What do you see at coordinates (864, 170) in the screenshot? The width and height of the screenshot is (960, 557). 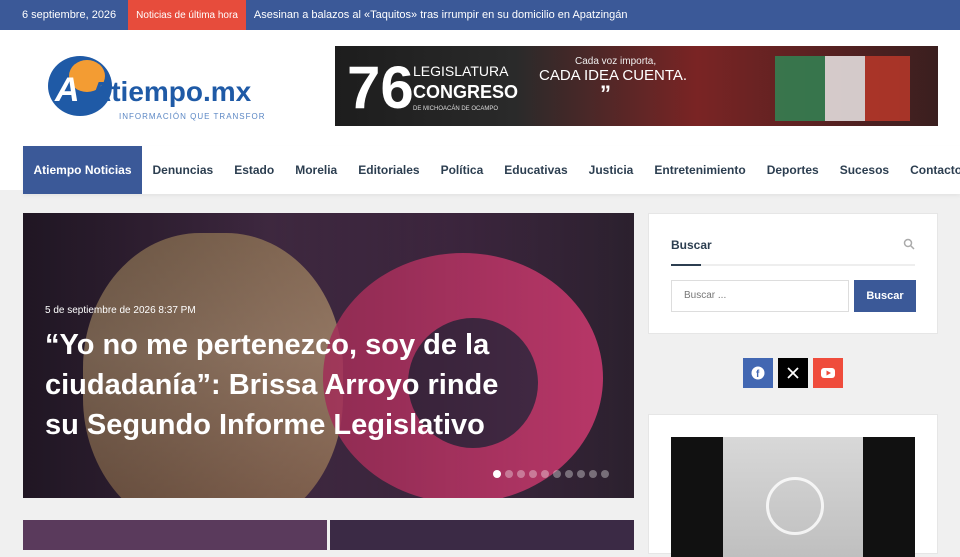 I see `nav-item: Sucesos` at bounding box center [864, 170].